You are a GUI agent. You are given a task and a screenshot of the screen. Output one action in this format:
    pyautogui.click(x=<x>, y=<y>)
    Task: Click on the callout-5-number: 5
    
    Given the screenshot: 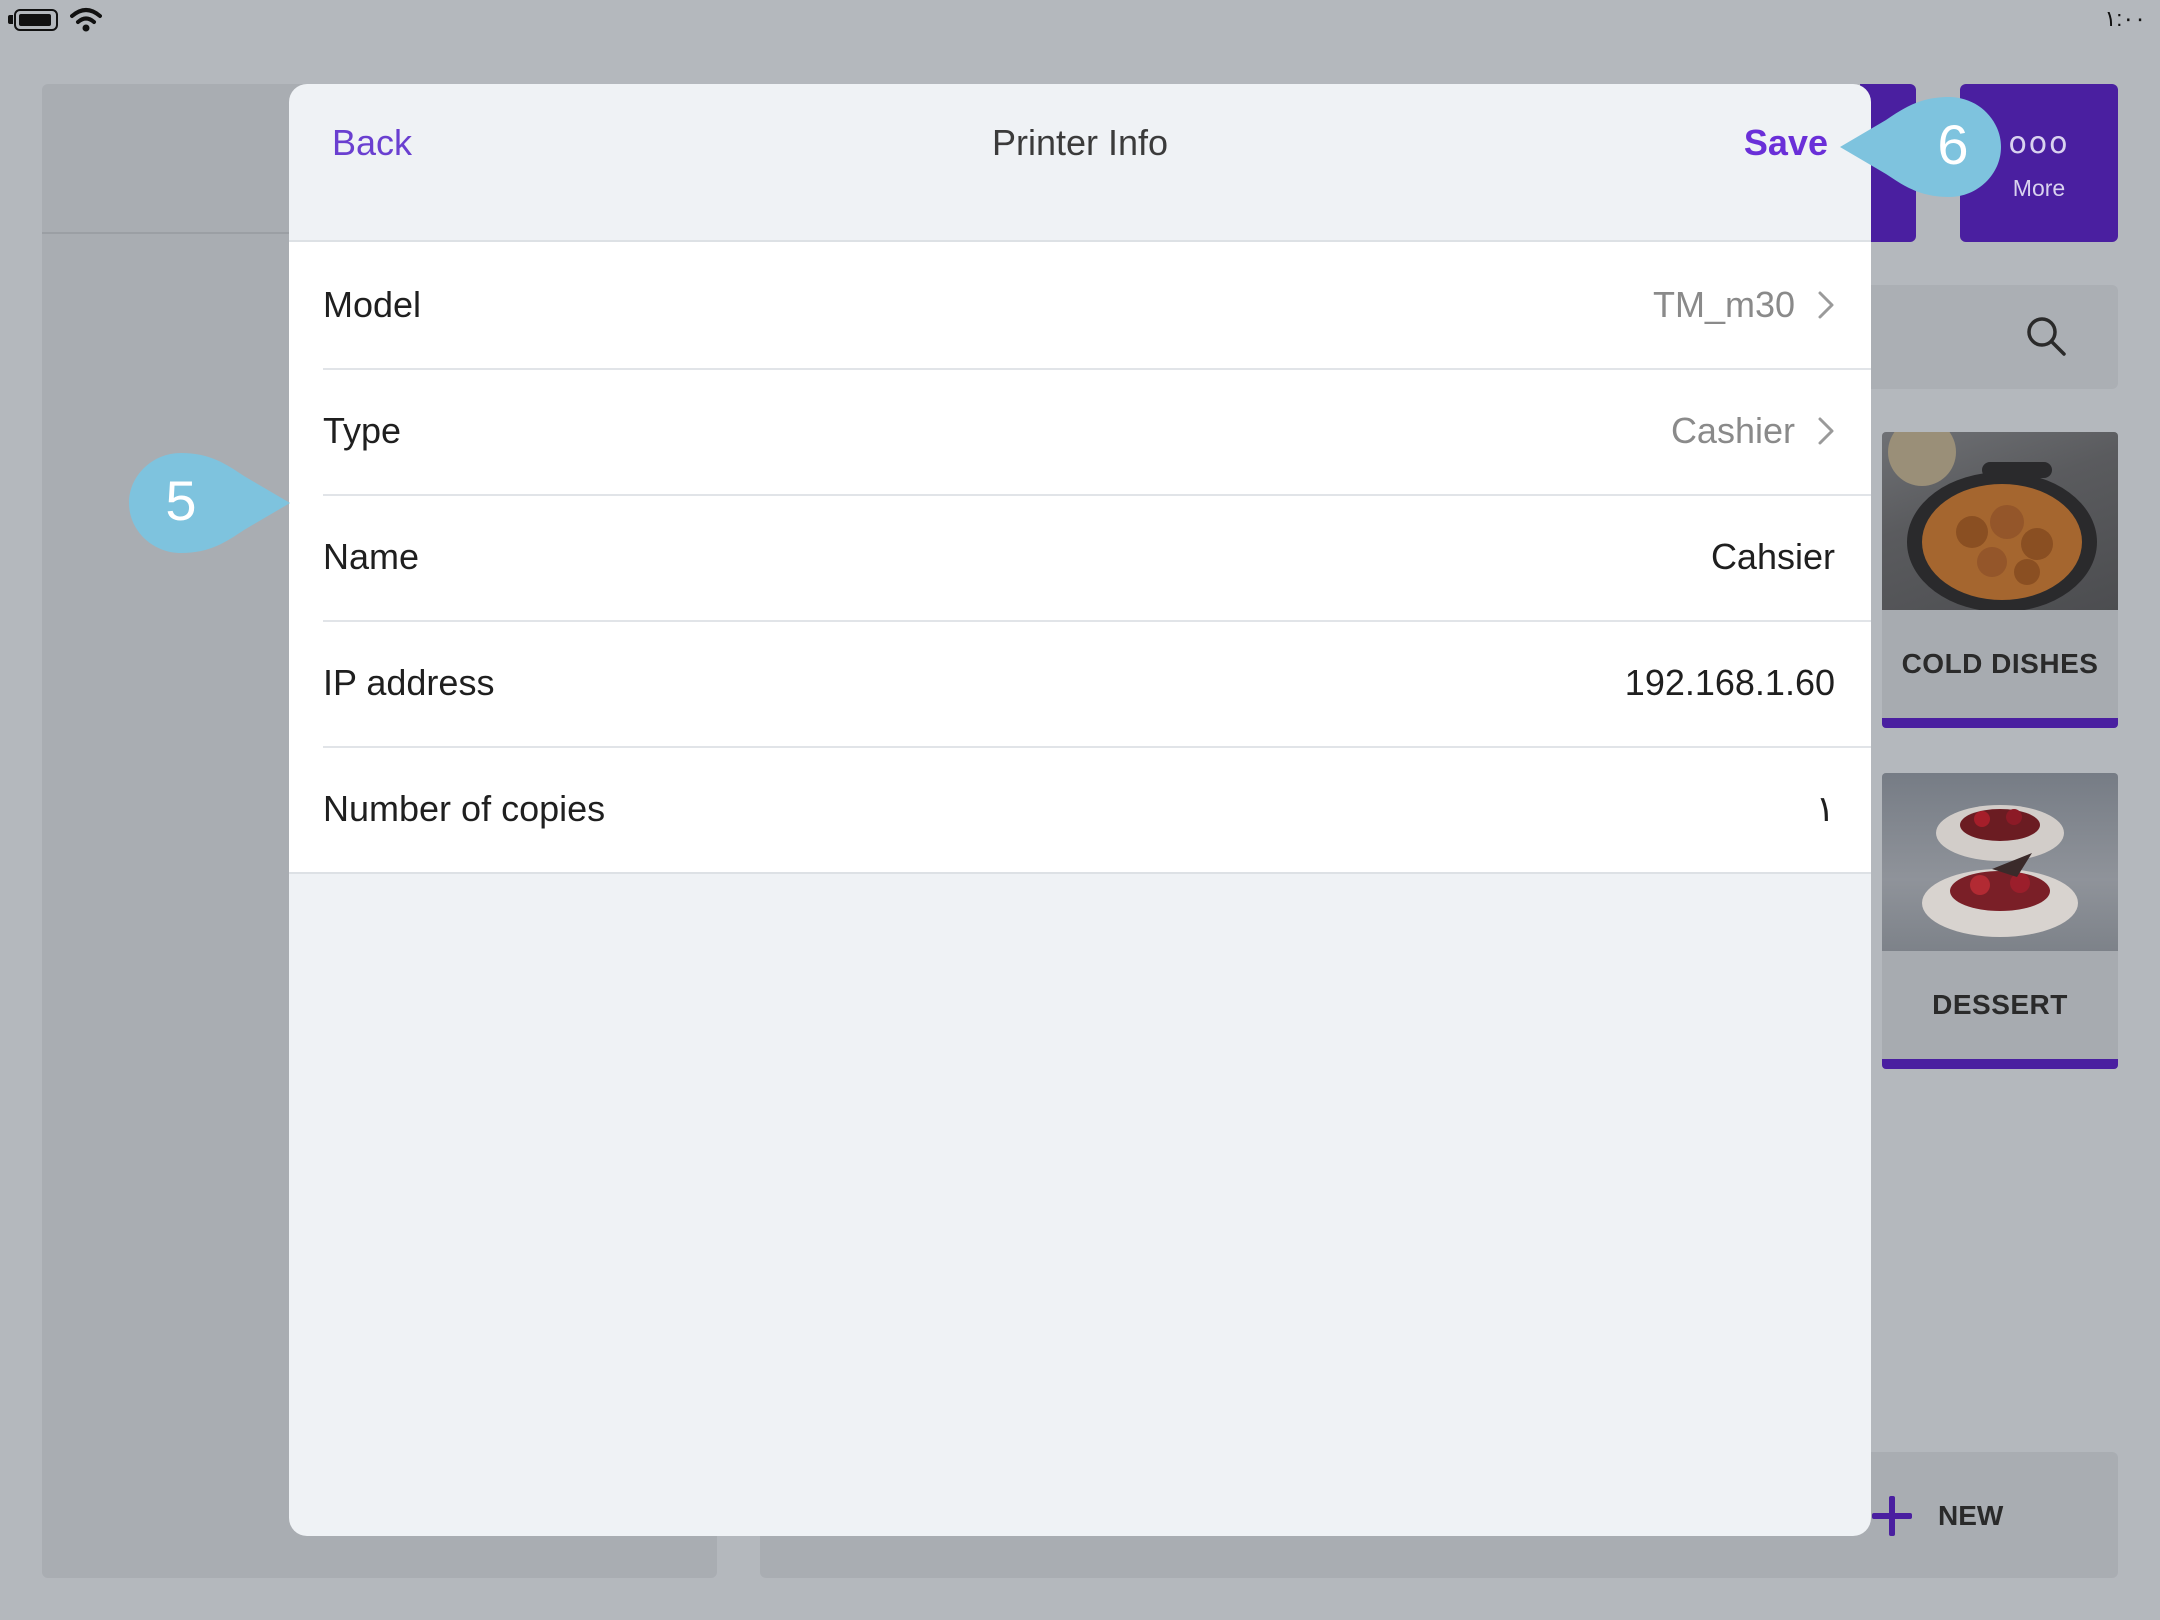 What is the action you would take?
    pyautogui.click(x=181, y=500)
    